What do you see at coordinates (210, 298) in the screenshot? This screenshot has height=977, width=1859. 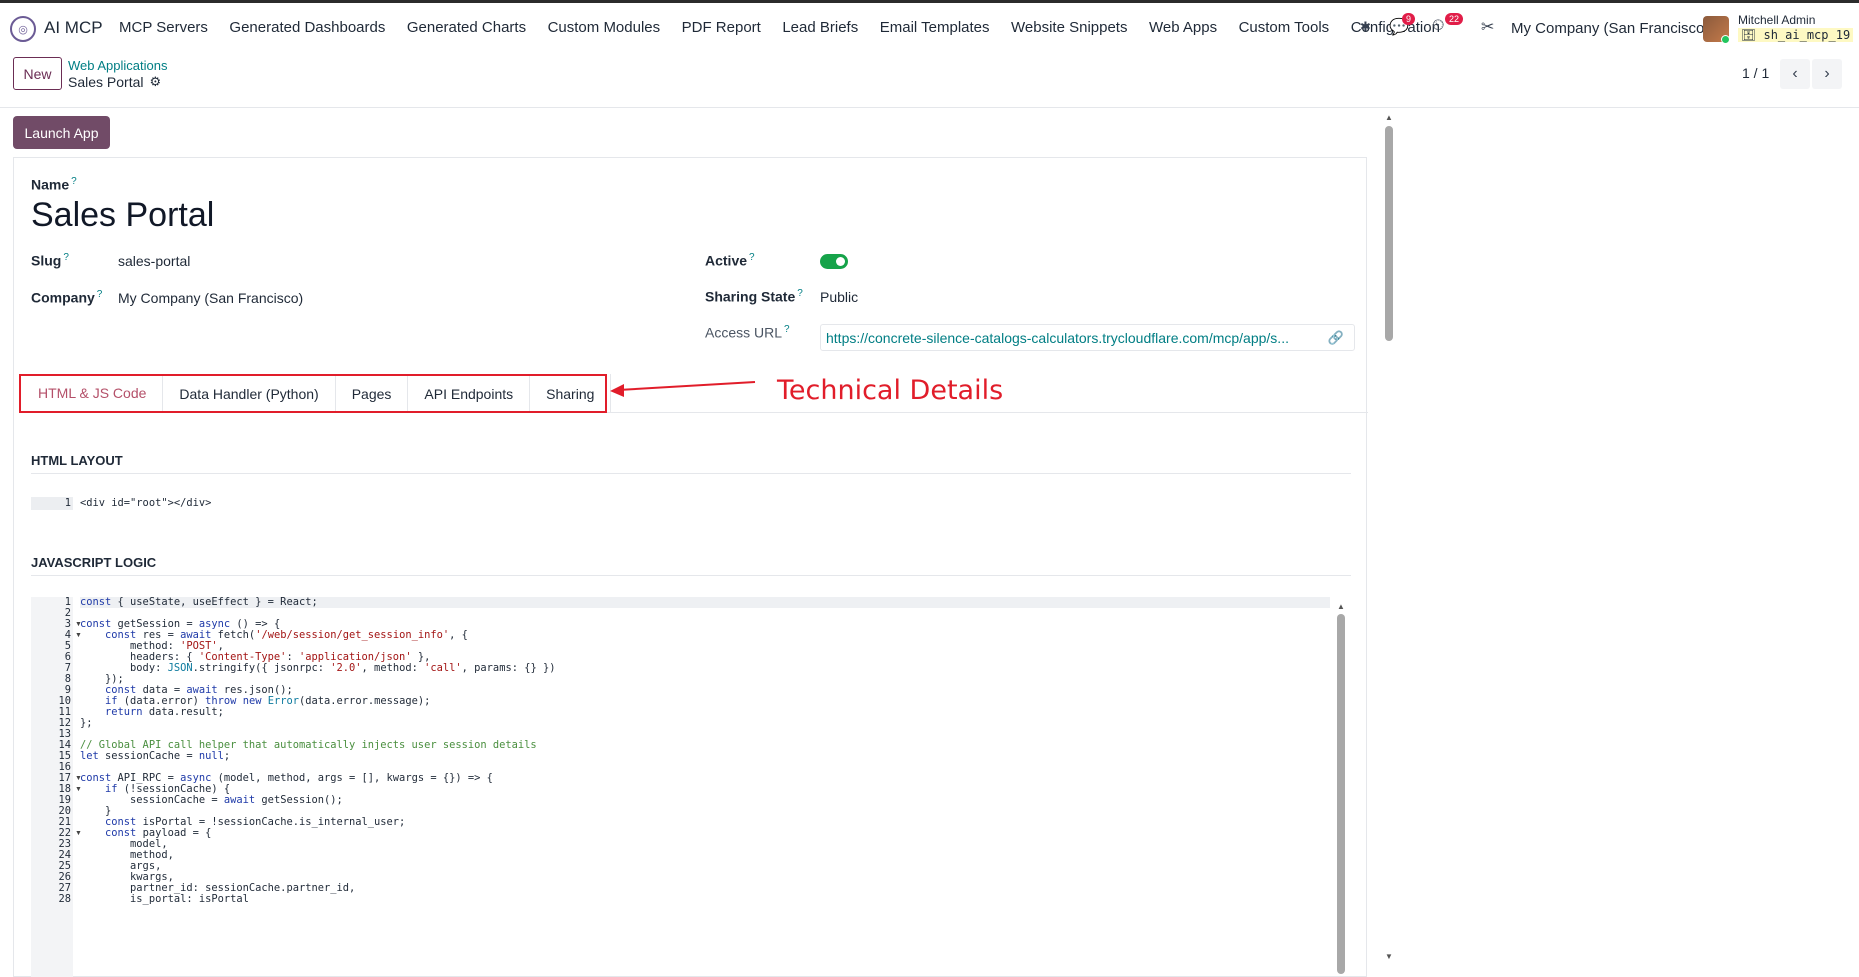 I see `company-field: My Company (San Francisco)` at bounding box center [210, 298].